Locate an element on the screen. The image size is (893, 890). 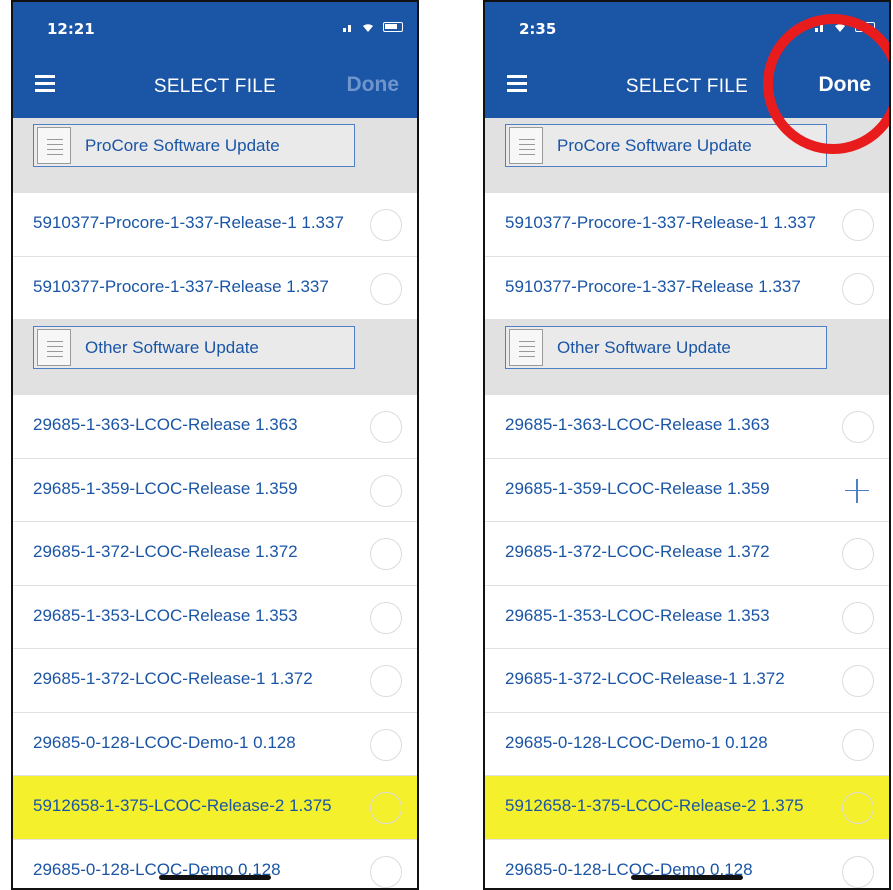
plus-icon is located at coordinates (857, 490).